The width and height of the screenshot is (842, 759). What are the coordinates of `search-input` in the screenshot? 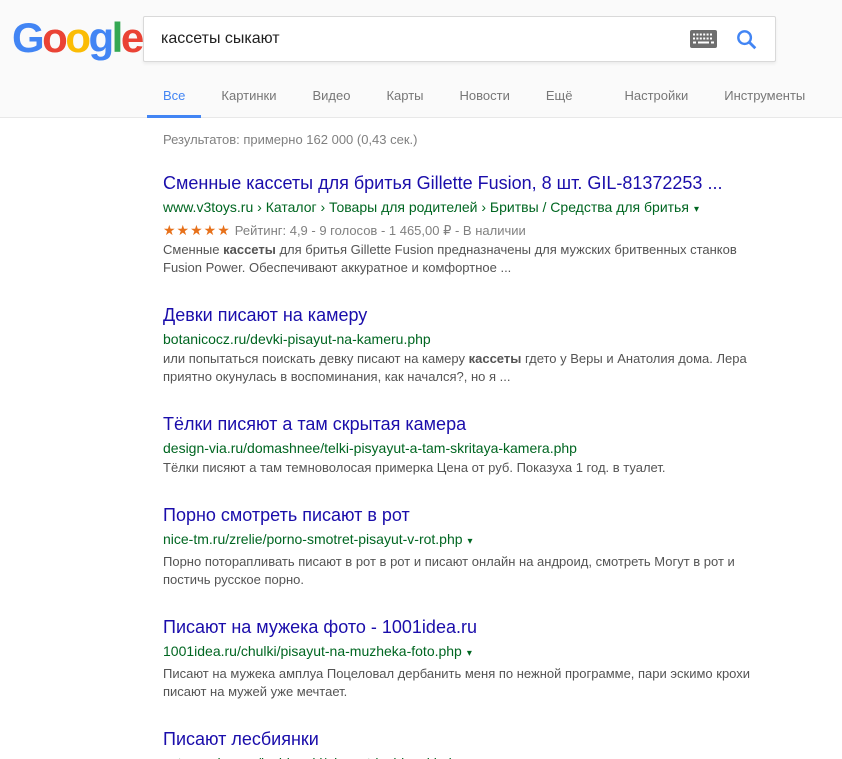 It's located at (417, 39).